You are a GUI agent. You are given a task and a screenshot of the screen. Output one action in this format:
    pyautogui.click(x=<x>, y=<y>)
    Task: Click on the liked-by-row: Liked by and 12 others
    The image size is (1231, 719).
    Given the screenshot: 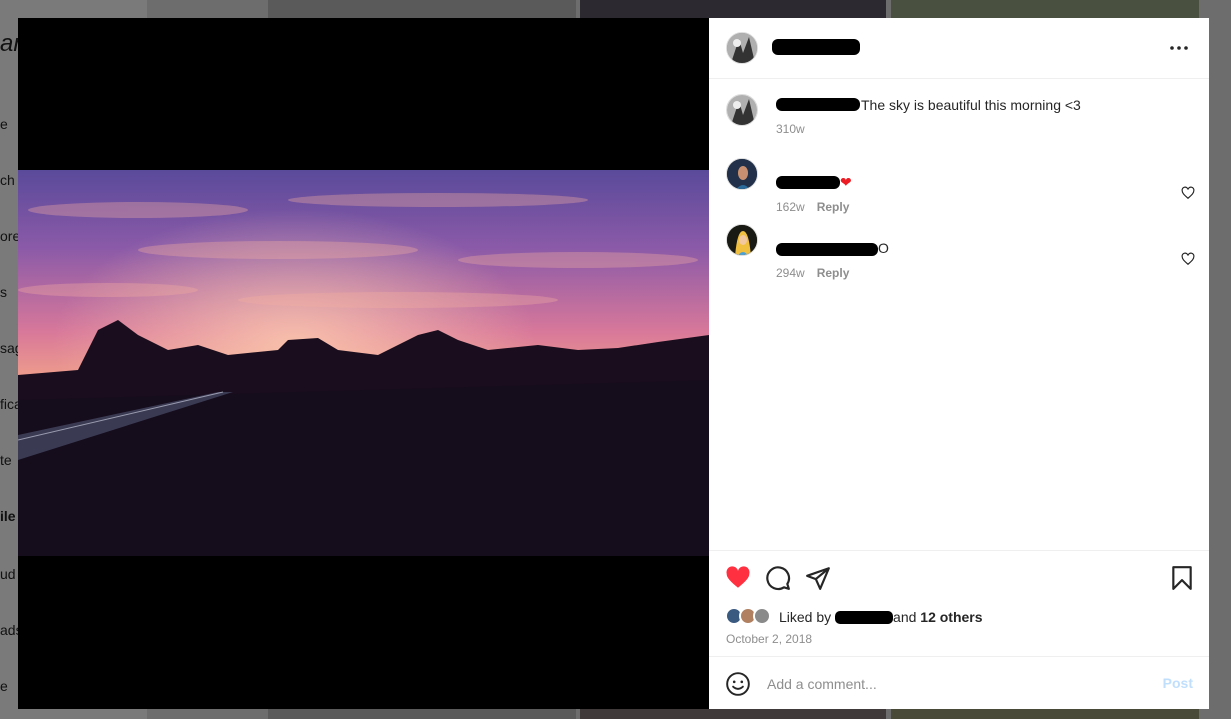 What is the action you would take?
    pyautogui.click(x=960, y=617)
    